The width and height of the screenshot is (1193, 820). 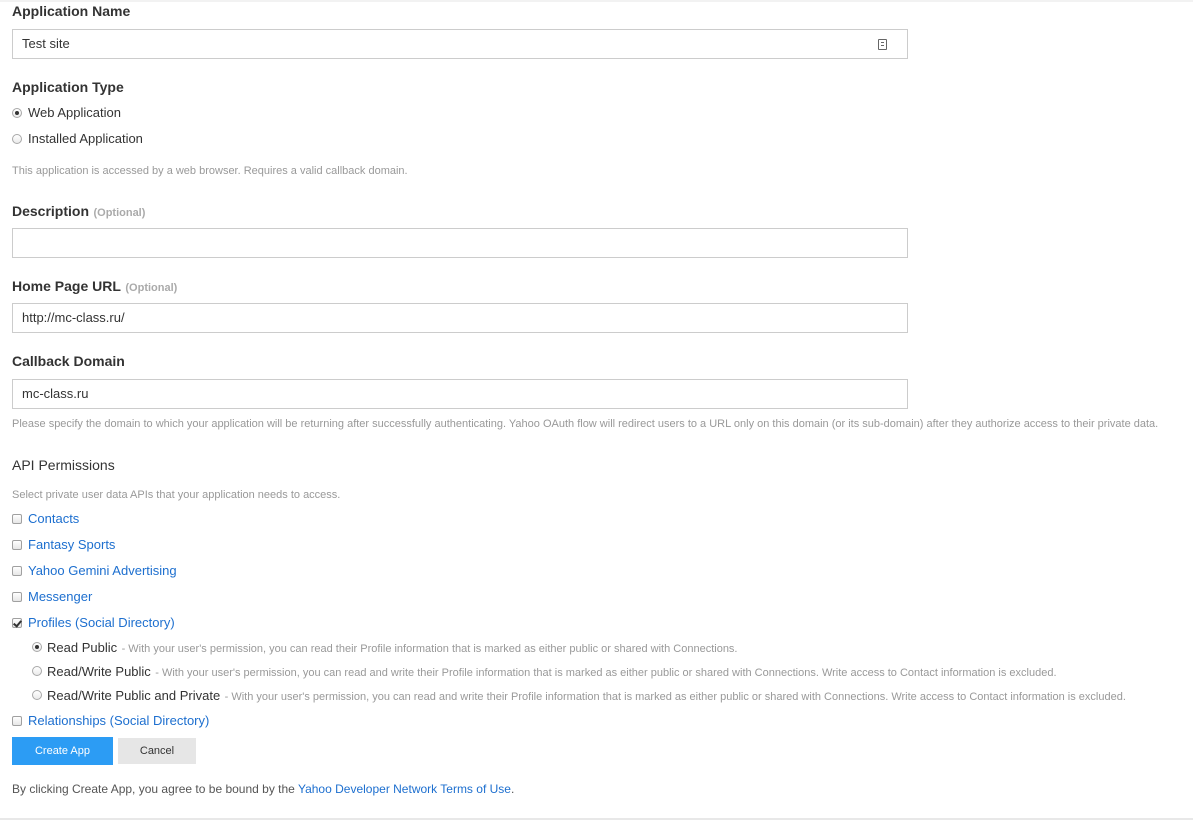 I want to click on home-page-url-label-row: Home Page URL (Optional), so click(x=94, y=287).